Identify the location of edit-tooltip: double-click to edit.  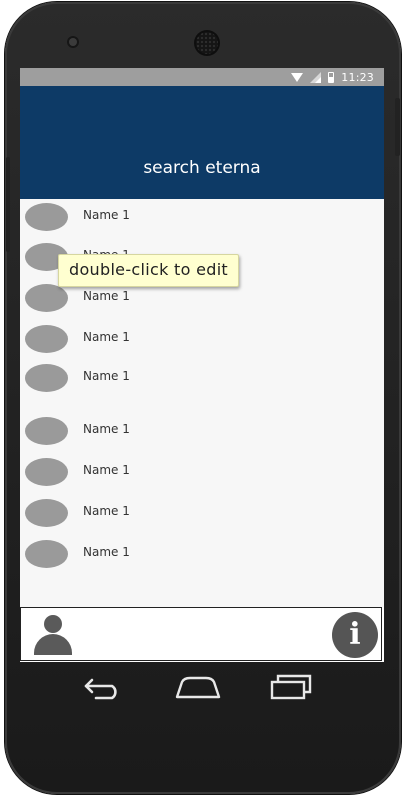
(149, 270).